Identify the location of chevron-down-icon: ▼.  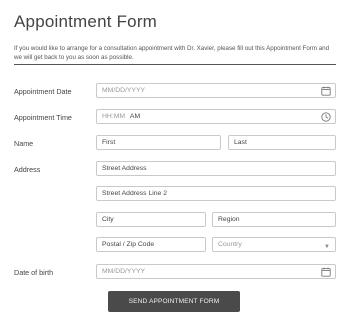
(327, 247).